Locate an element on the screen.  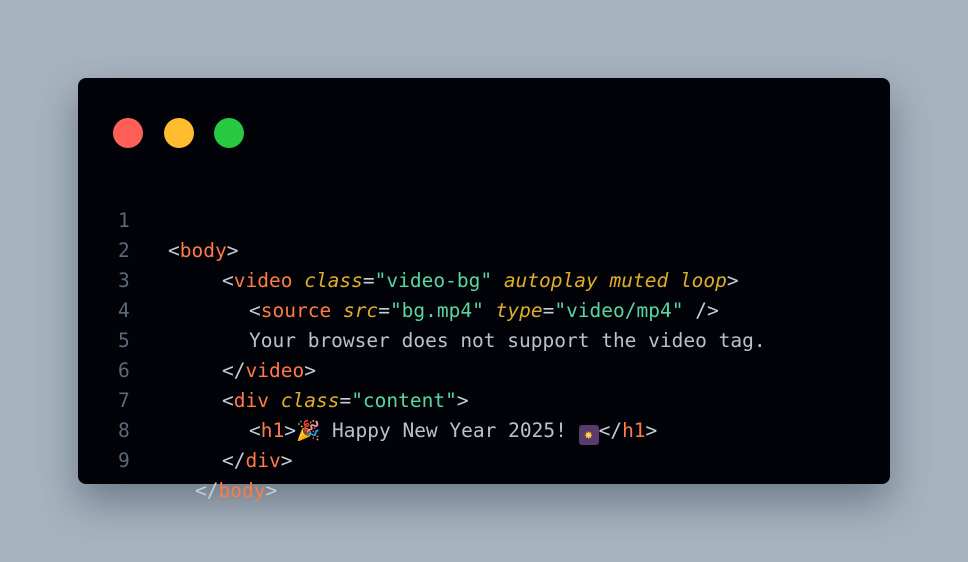
code-line: 9 </body> is located at coordinates (484, 459).